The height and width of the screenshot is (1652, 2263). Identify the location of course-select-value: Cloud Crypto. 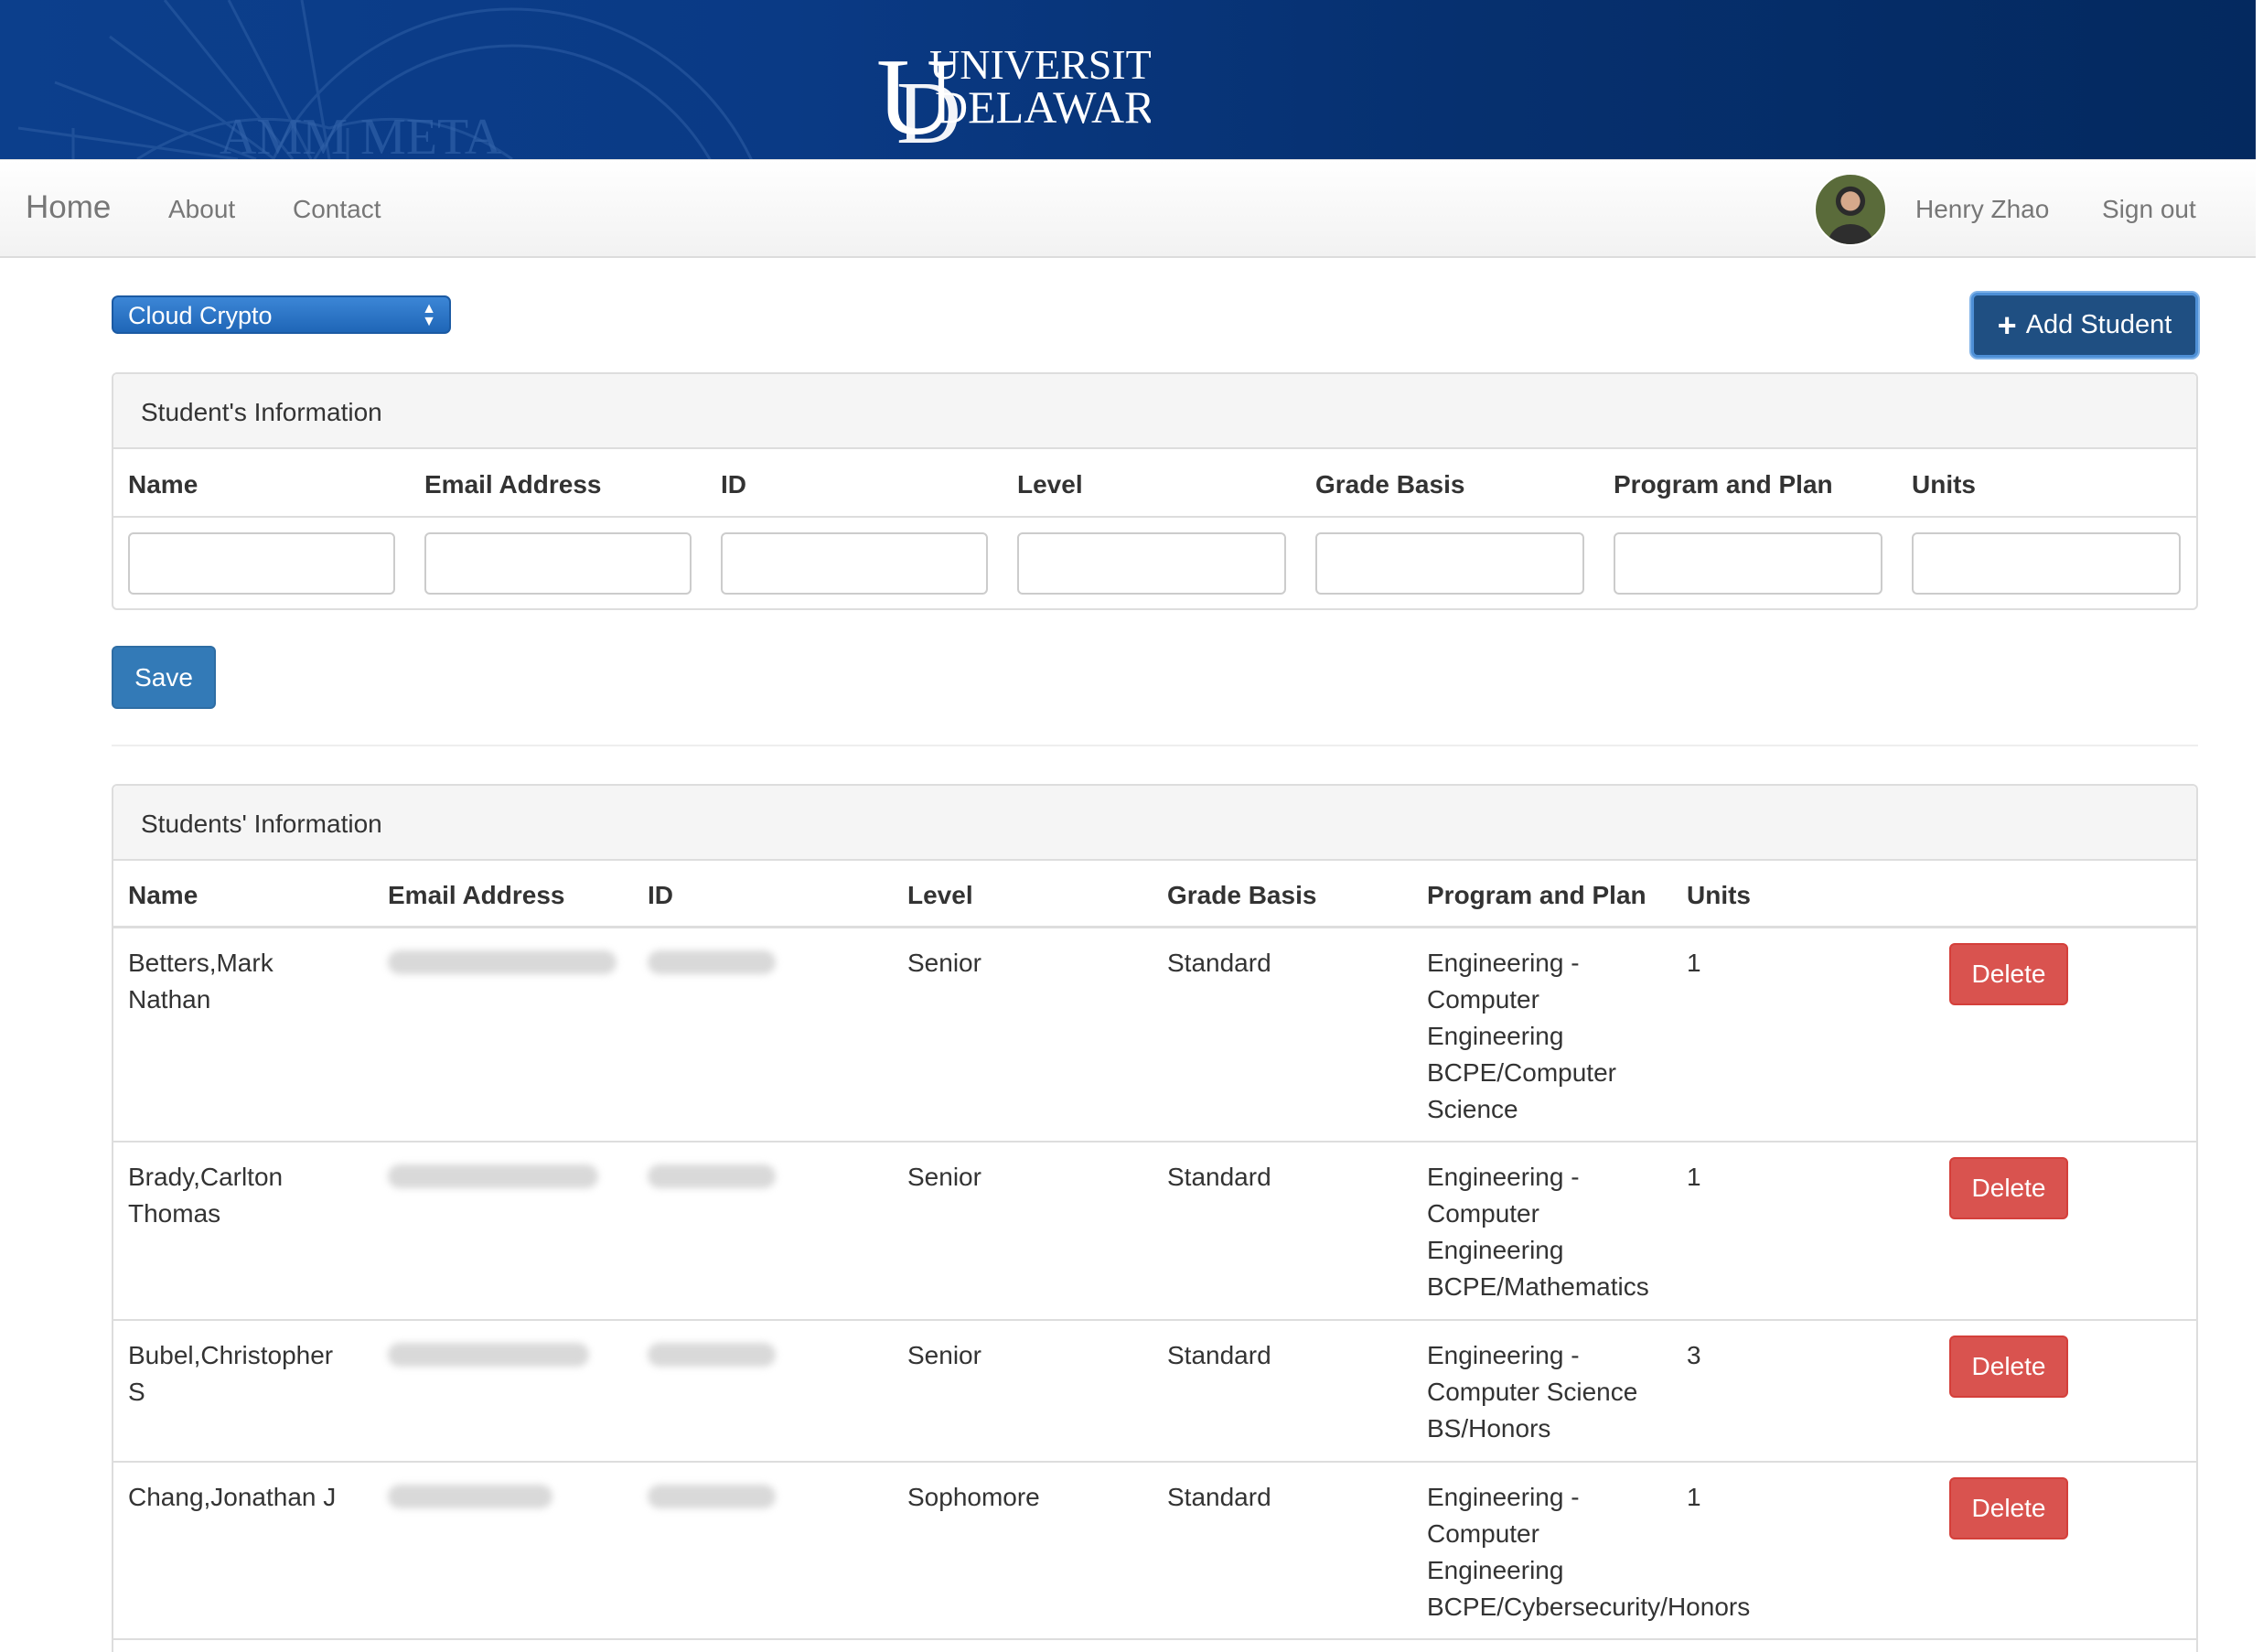
(200, 315).